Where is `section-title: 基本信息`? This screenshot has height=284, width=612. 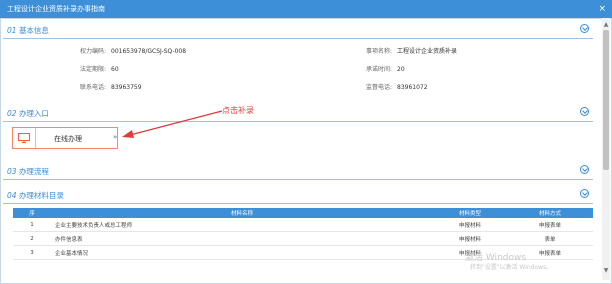
section-title: 基本信息 is located at coordinates (33, 30).